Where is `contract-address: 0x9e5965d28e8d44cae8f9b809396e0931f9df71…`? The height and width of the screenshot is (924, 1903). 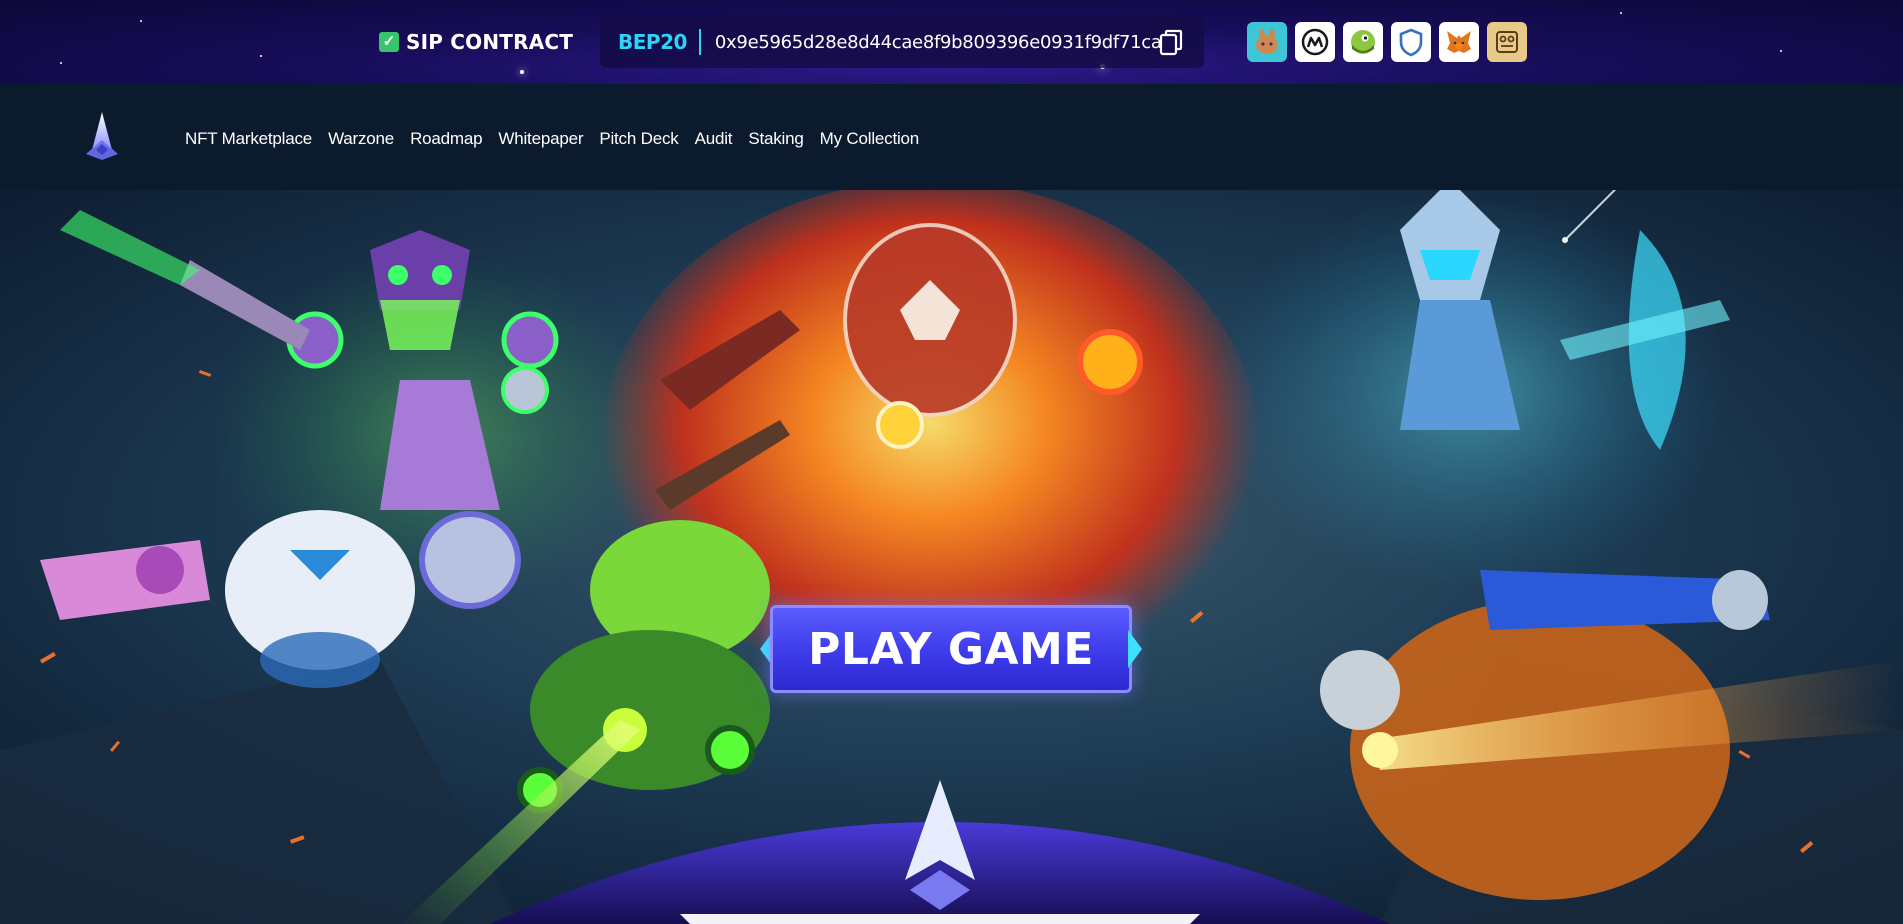 contract-address: 0x9e5965d28e8d44cae8f9b809396e0931f9df71… is located at coordinates (938, 42).